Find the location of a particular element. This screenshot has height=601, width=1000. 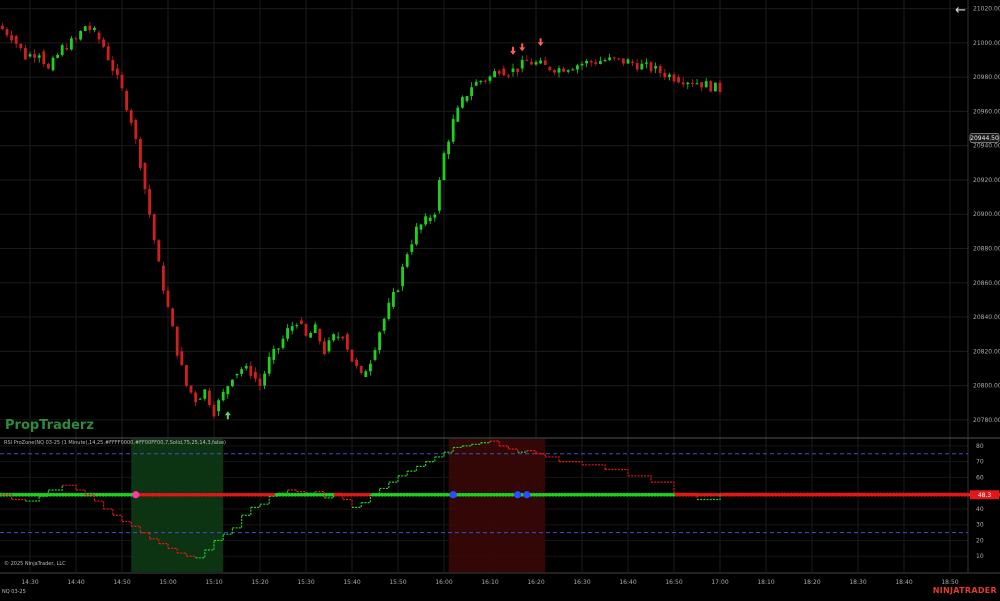

rsi-signal-marker is located at coordinates (527, 495).